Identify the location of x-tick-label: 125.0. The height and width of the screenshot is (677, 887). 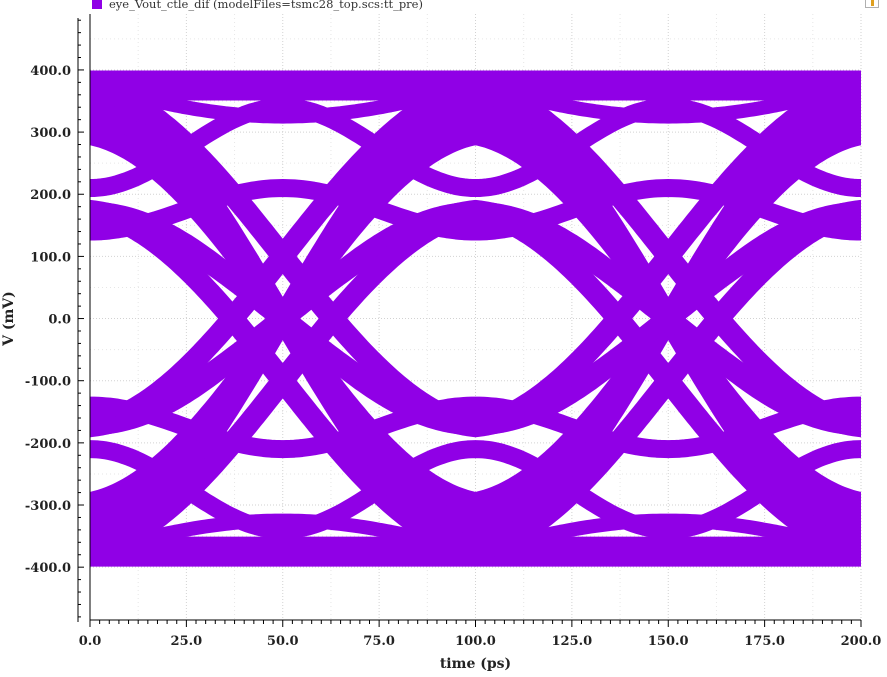
(572, 641).